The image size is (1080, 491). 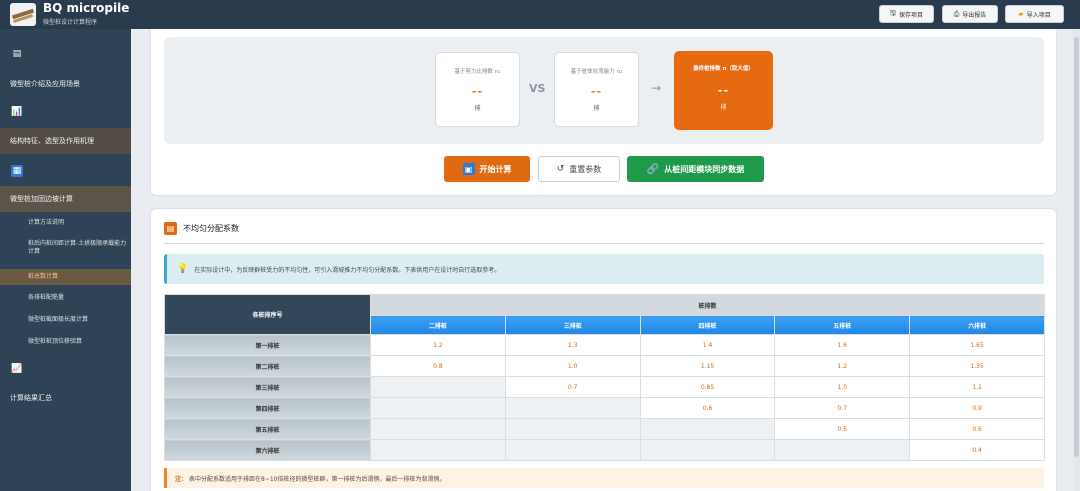 What do you see at coordinates (707, 325) in the screenshot?
I see `column-header: 四排桩` at bounding box center [707, 325].